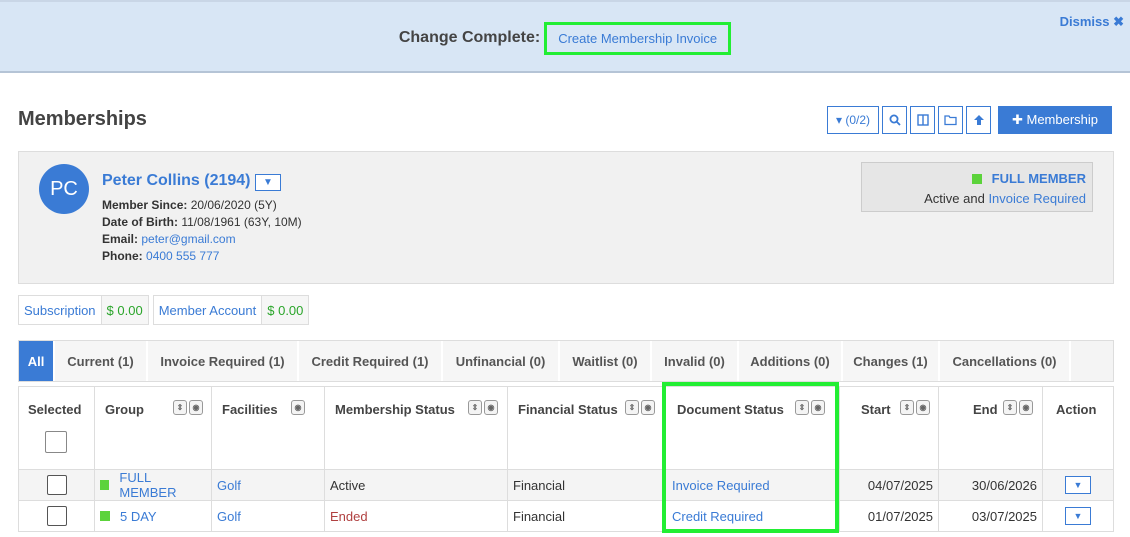  Describe the element at coordinates (991, 485) in the screenshot. I see `end-cell: 30/06/2026` at that location.